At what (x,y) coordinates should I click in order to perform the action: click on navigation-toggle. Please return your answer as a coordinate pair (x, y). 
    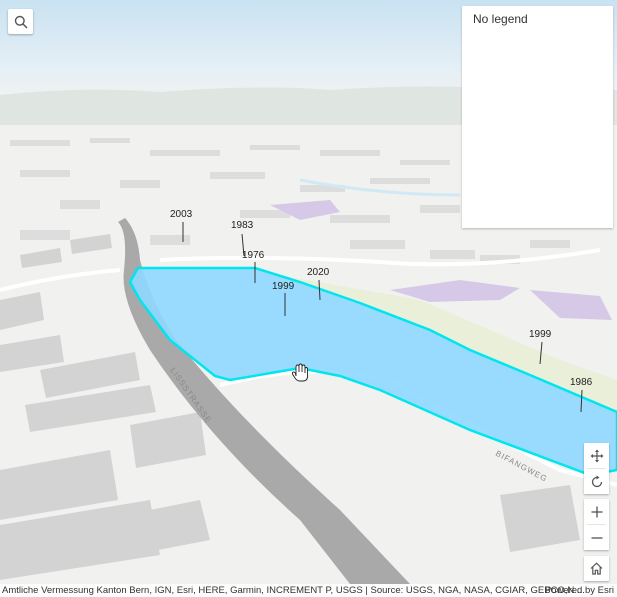
    Looking at the image, I should click on (596, 468).